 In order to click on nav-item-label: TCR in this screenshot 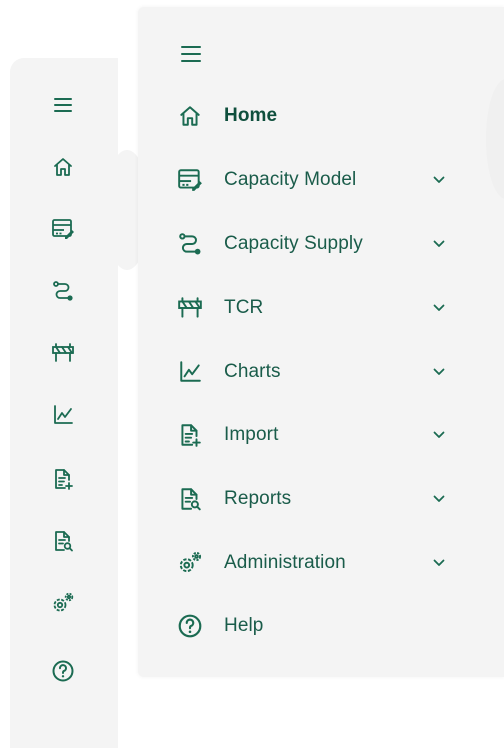, I will do `click(244, 307)`.